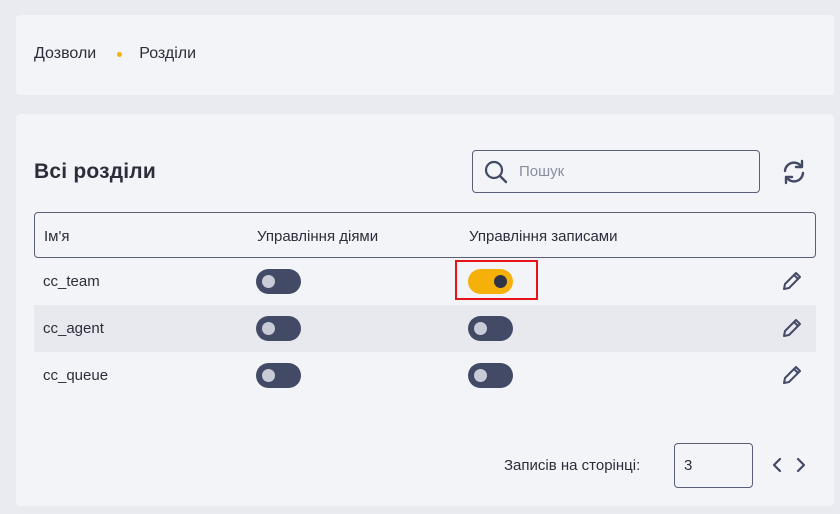 This screenshot has height=514, width=840. What do you see at coordinates (57, 236) in the screenshot?
I see `column-header-name: Ім'я` at bounding box center [57, 236].